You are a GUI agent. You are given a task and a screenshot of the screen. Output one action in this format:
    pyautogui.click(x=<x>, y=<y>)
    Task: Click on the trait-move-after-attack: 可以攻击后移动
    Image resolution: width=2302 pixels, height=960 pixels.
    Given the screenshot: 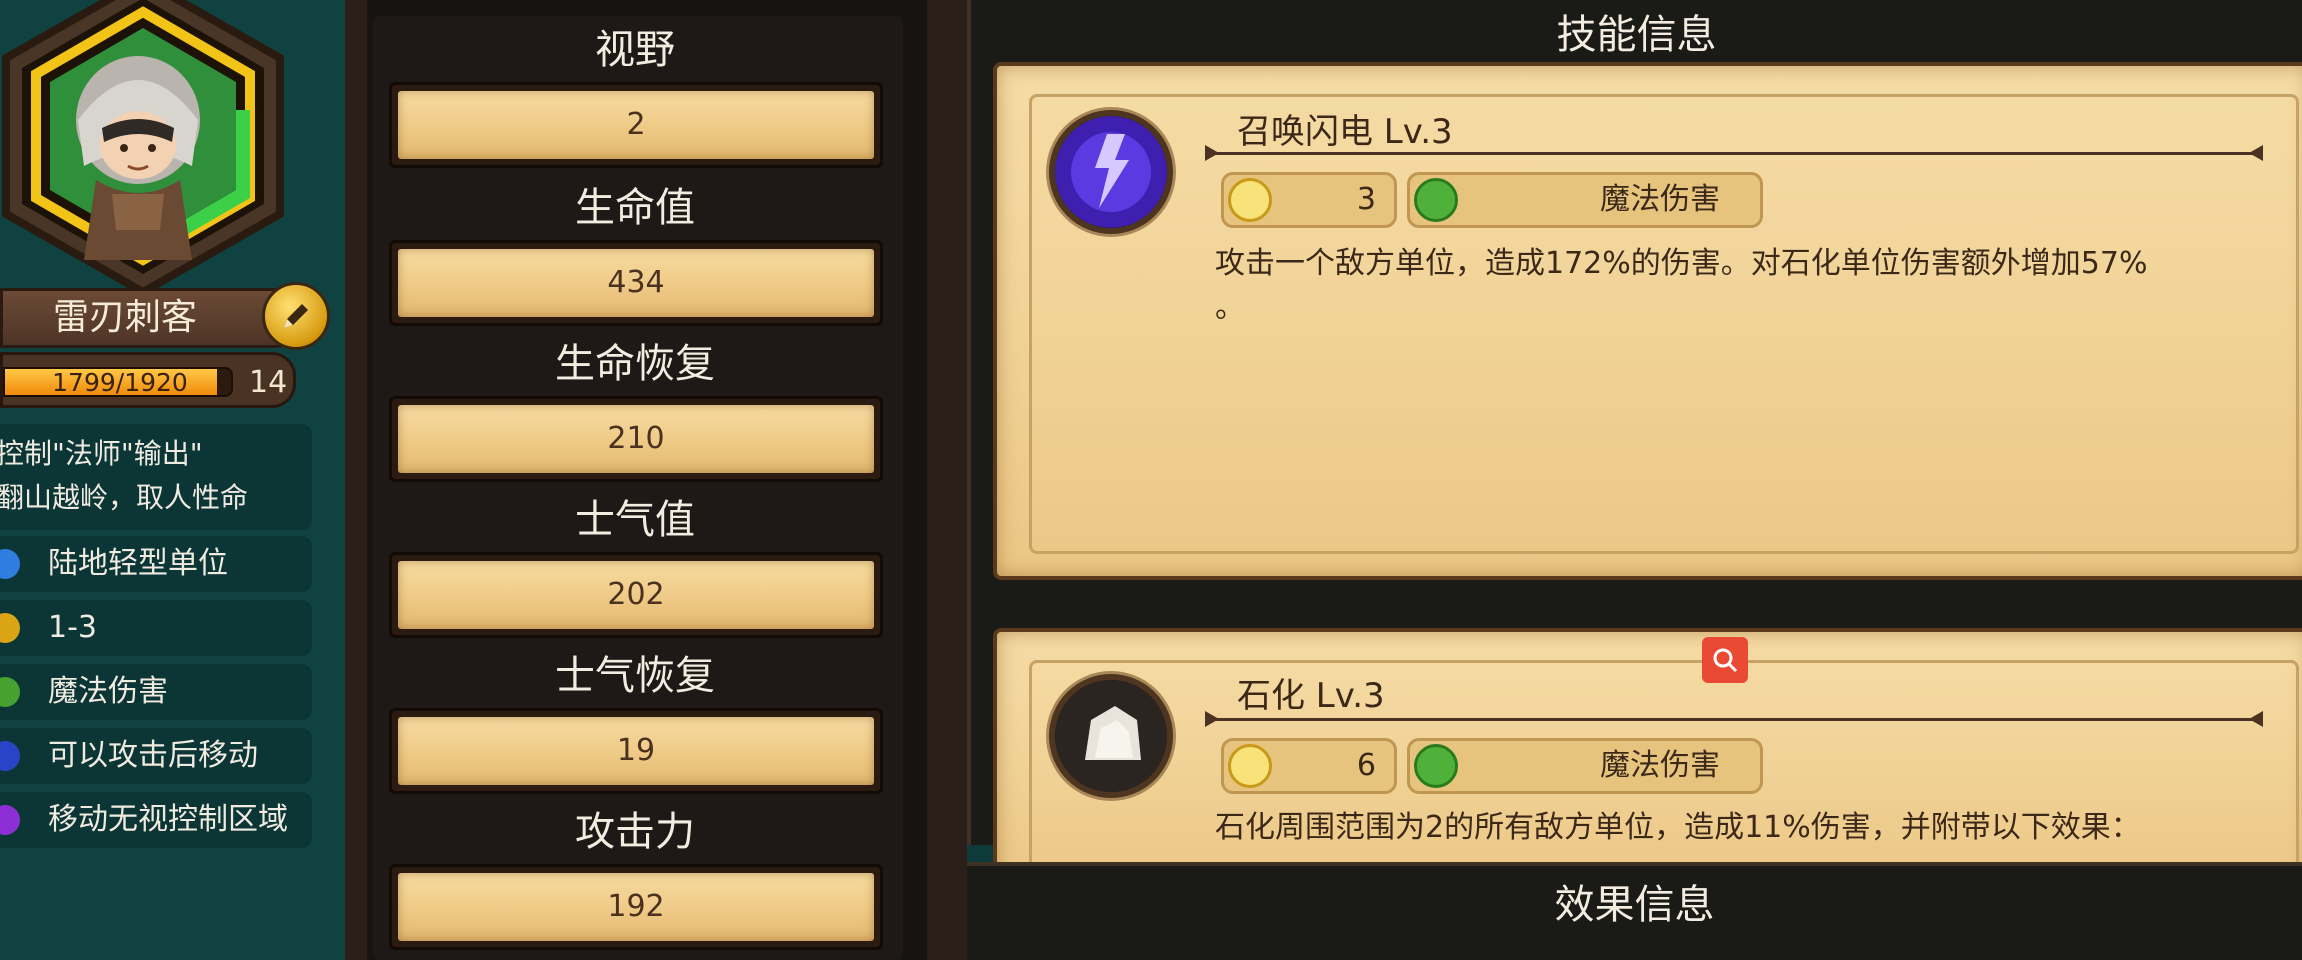 What is the action you would take?
    pyautogui.click(x=156, y=756)
    